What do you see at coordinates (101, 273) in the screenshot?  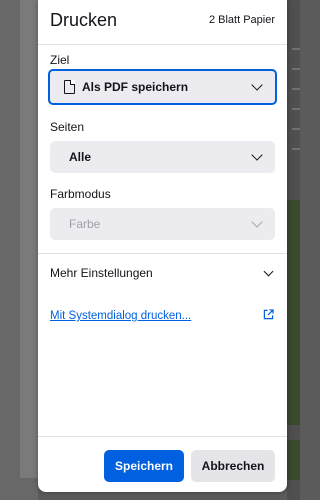 I see `more-settings-label: Mehr Einstellungen` at bounding box center [101, 273].